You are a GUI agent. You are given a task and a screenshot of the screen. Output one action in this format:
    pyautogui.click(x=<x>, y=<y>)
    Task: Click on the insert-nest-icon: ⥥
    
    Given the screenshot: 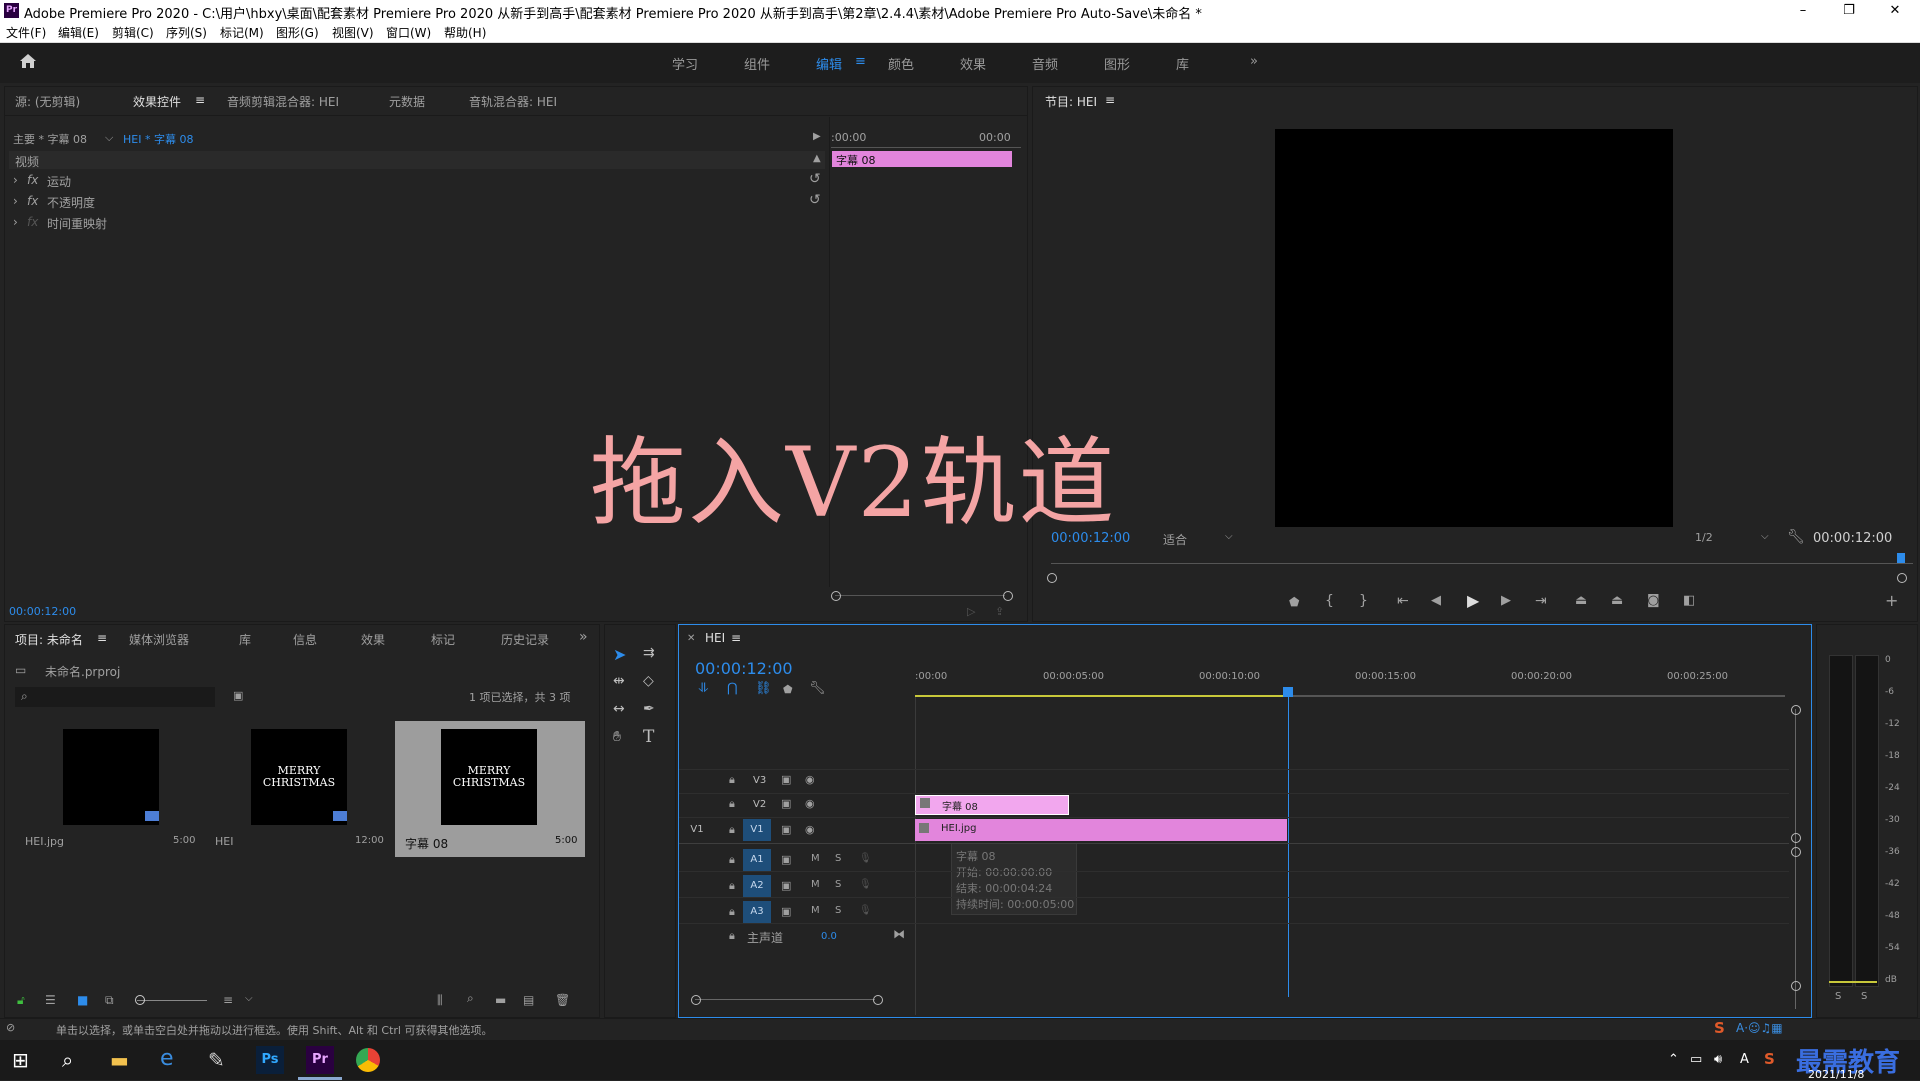 What is the action you would take?
    pyautogui.click(x=703, y=688)
    